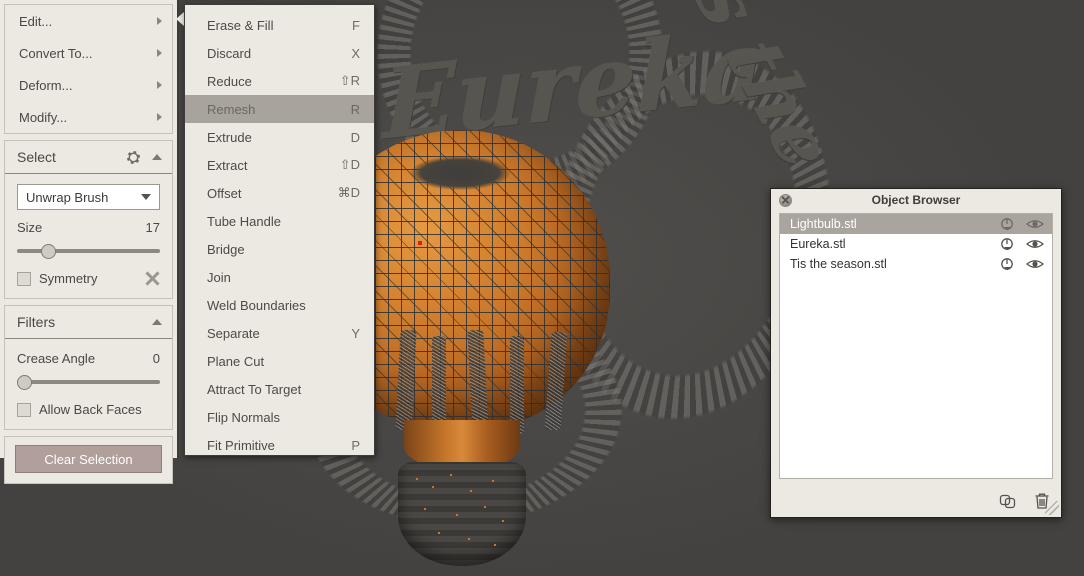 The width and height of the screenshot is (1084, 576). Describe the element at coordinates (355, 53) in the screenshot. I see `ctx-item-shortcut: X` at that location.